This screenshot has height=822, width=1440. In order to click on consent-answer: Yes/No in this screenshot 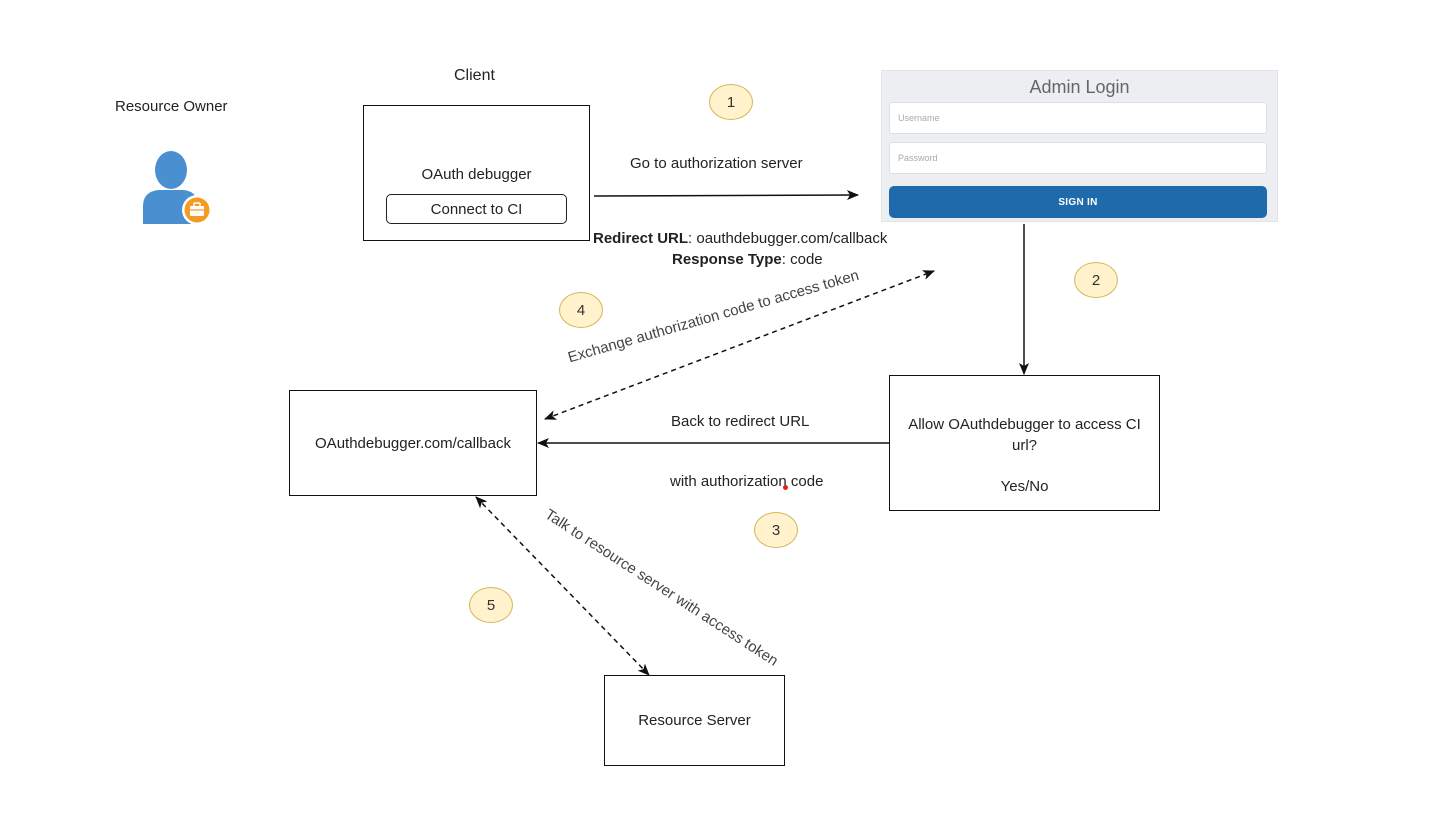, I will do `click(1024, 486)`.